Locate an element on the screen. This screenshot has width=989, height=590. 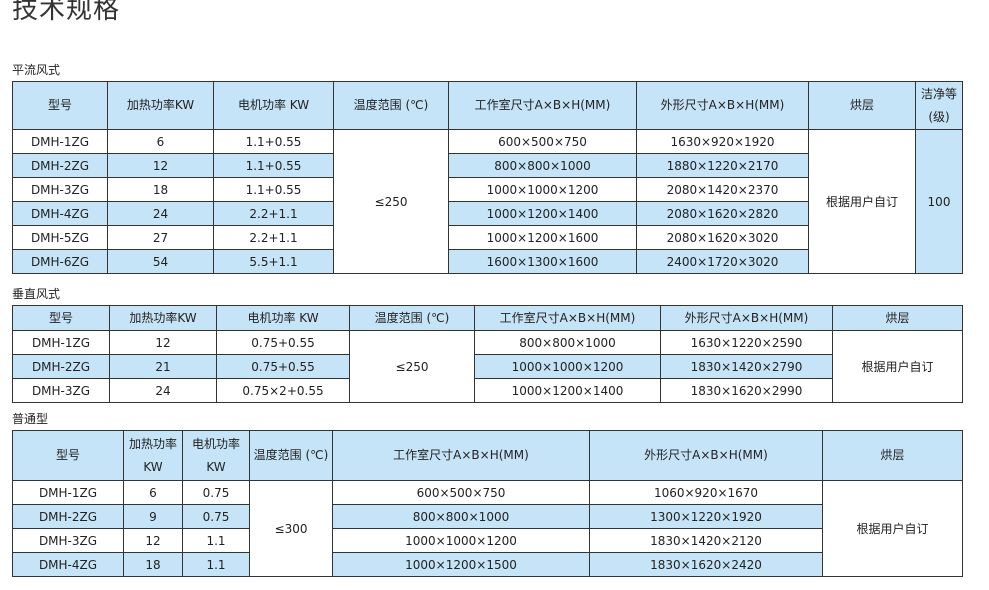
header-motor-power: 电机功率KW is located at coordinates (216, 455).